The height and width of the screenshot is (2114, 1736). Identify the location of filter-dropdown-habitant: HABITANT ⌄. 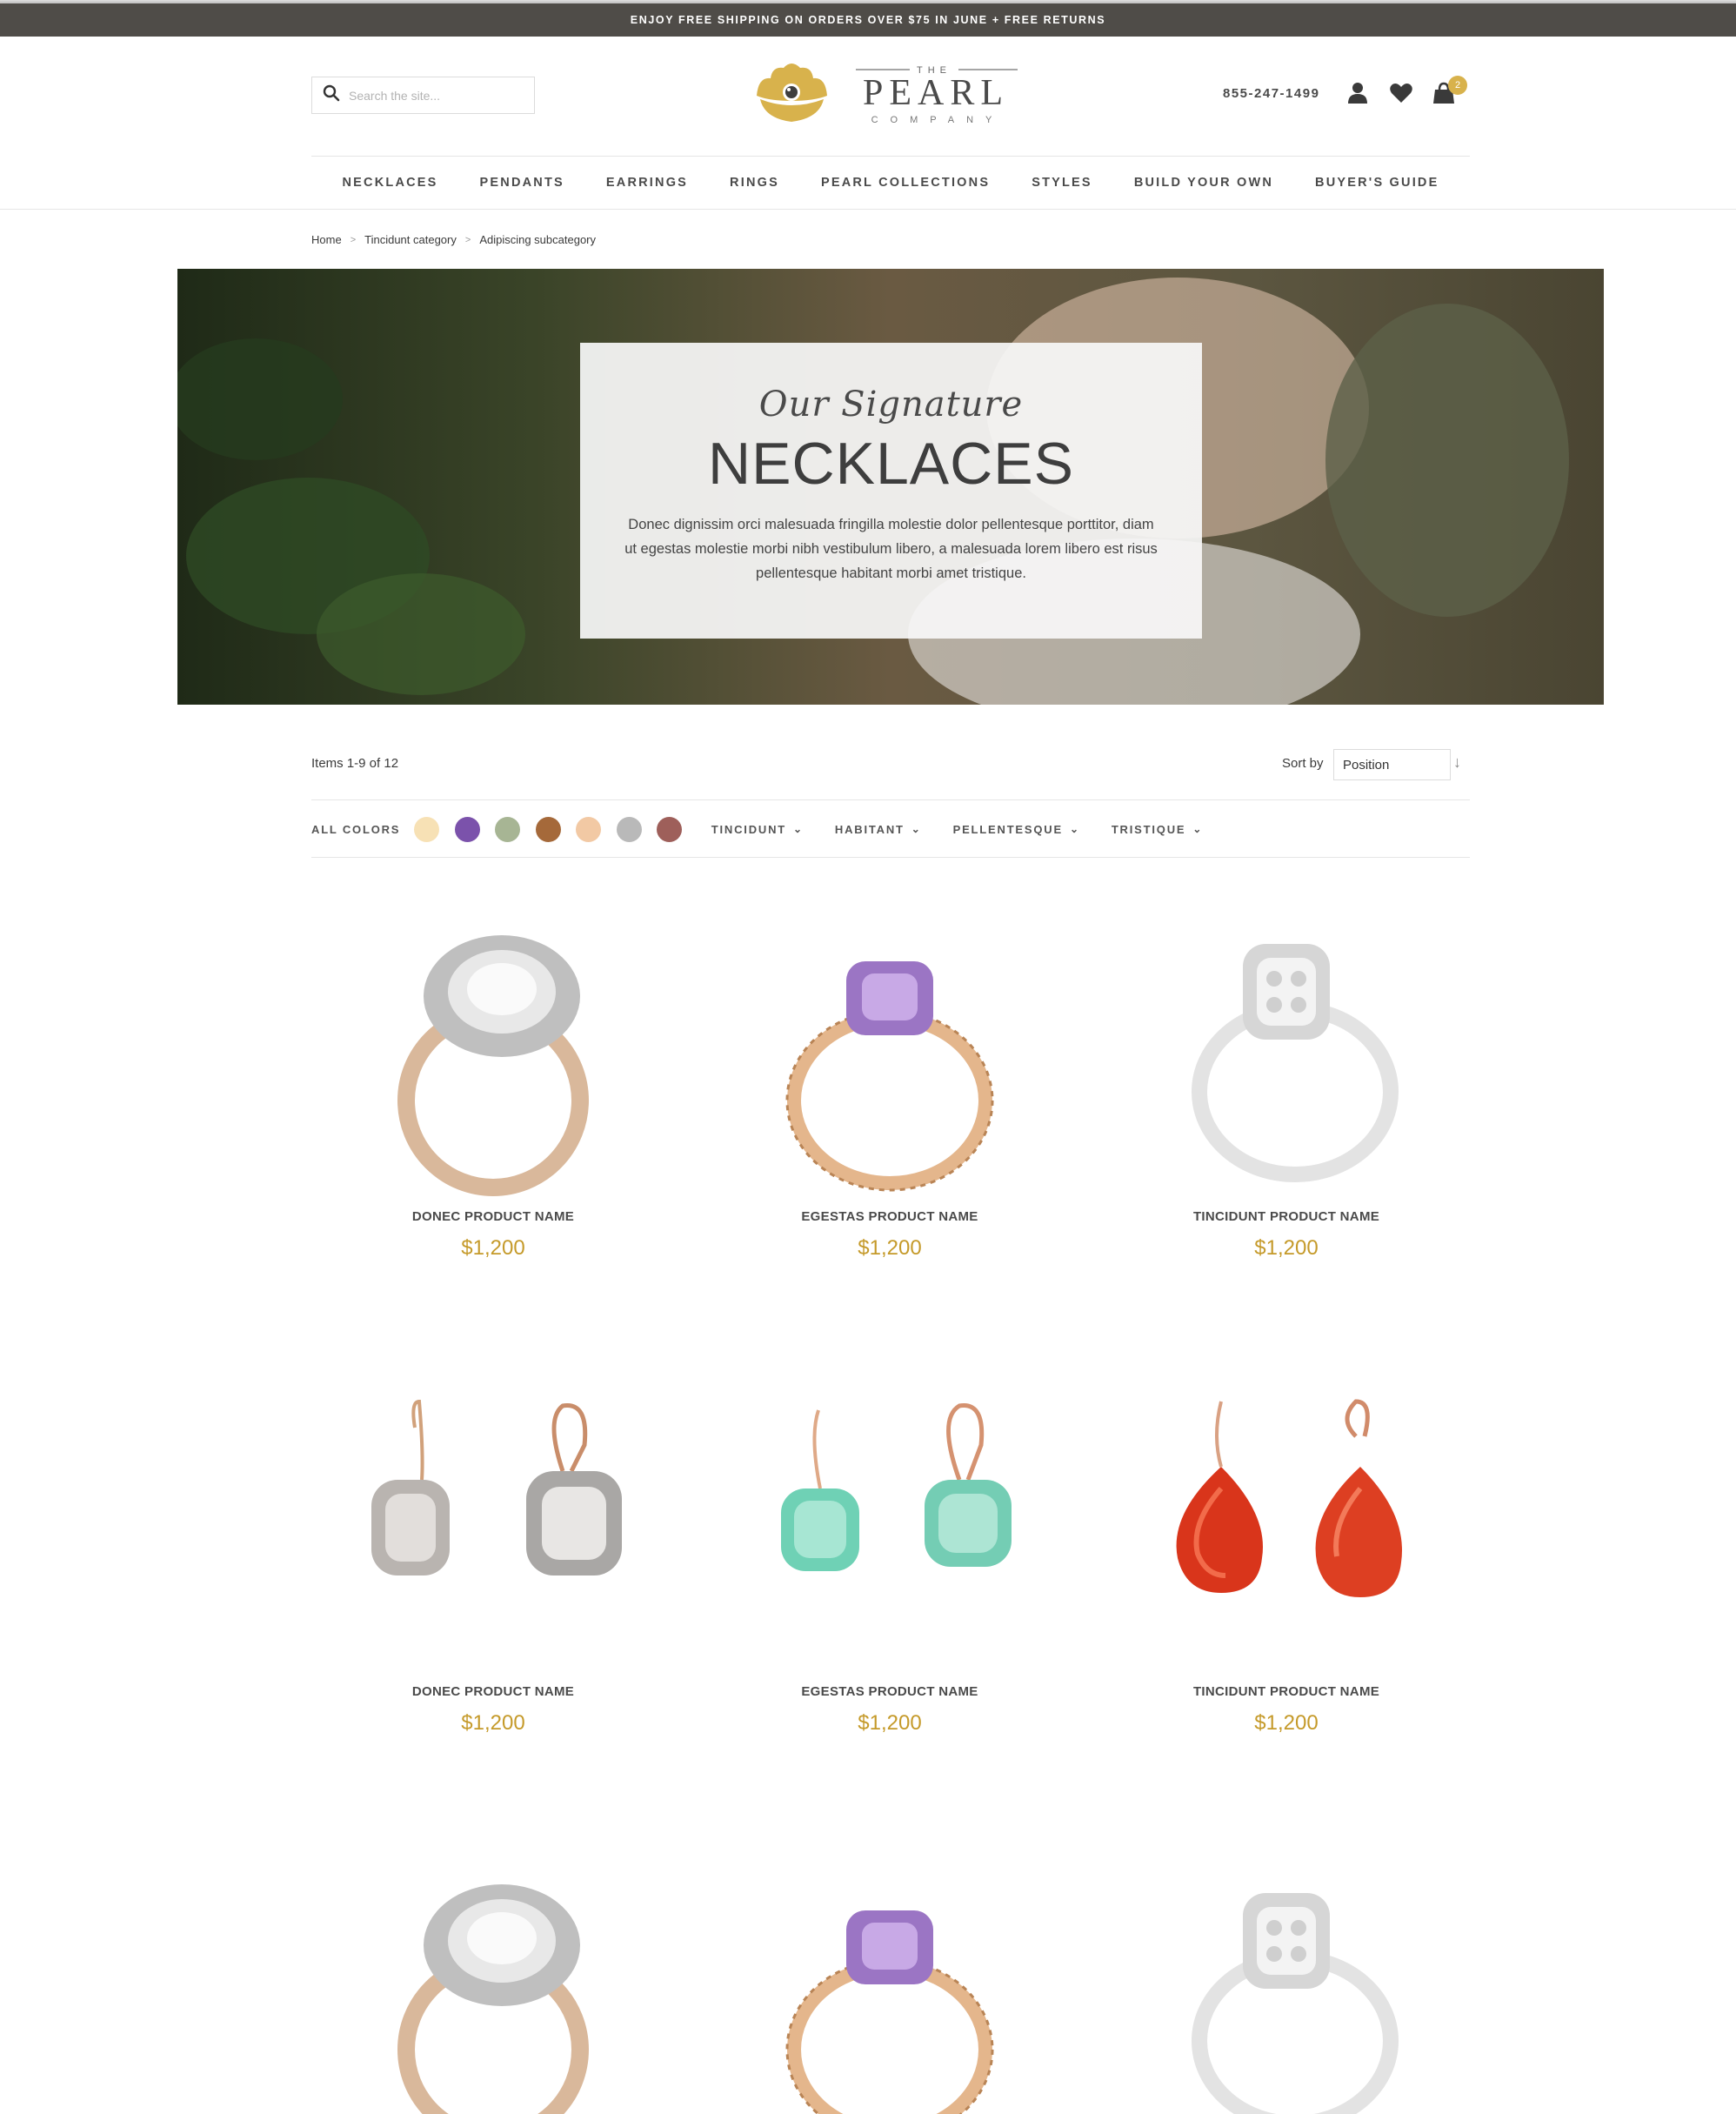
(878, 829).